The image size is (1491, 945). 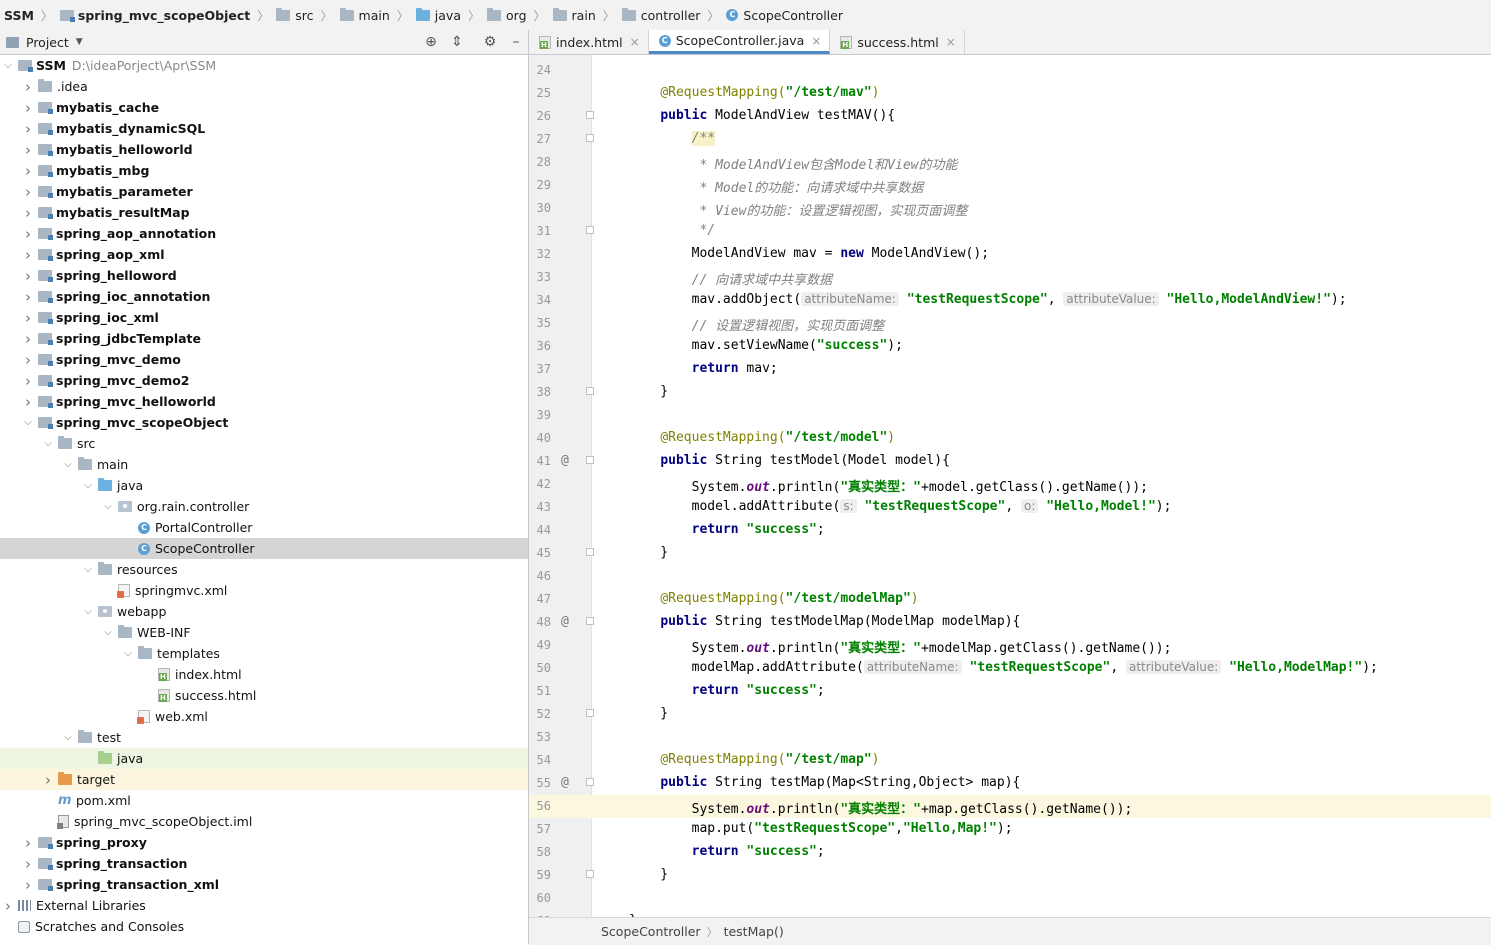 What do you see at coordinates (264, 254) in the screenshot?
I see `tree-node: › spring_aop_xml` at bounding box center [264, 254].